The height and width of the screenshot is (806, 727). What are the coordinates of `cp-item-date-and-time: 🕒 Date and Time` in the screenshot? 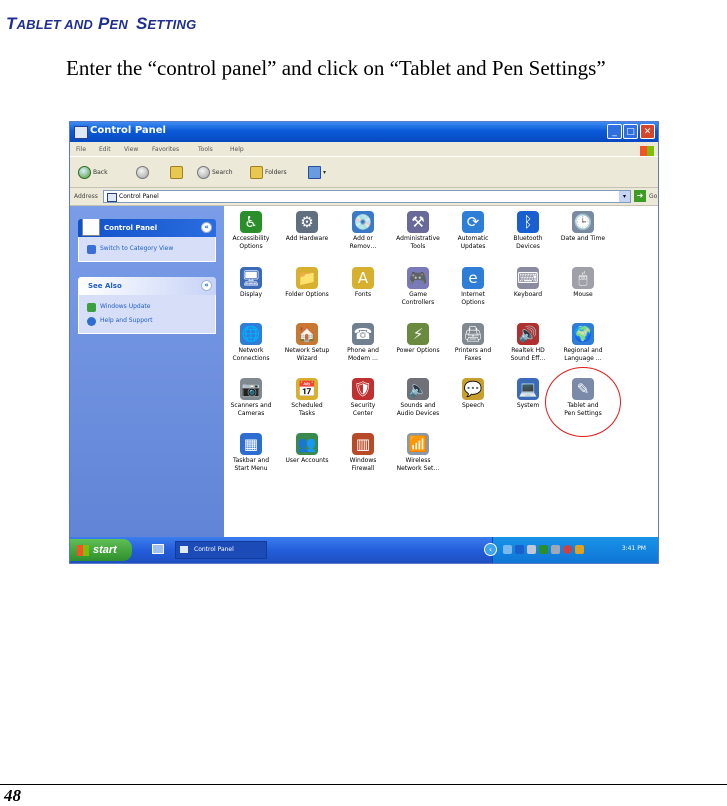 It's located at (583, 227).